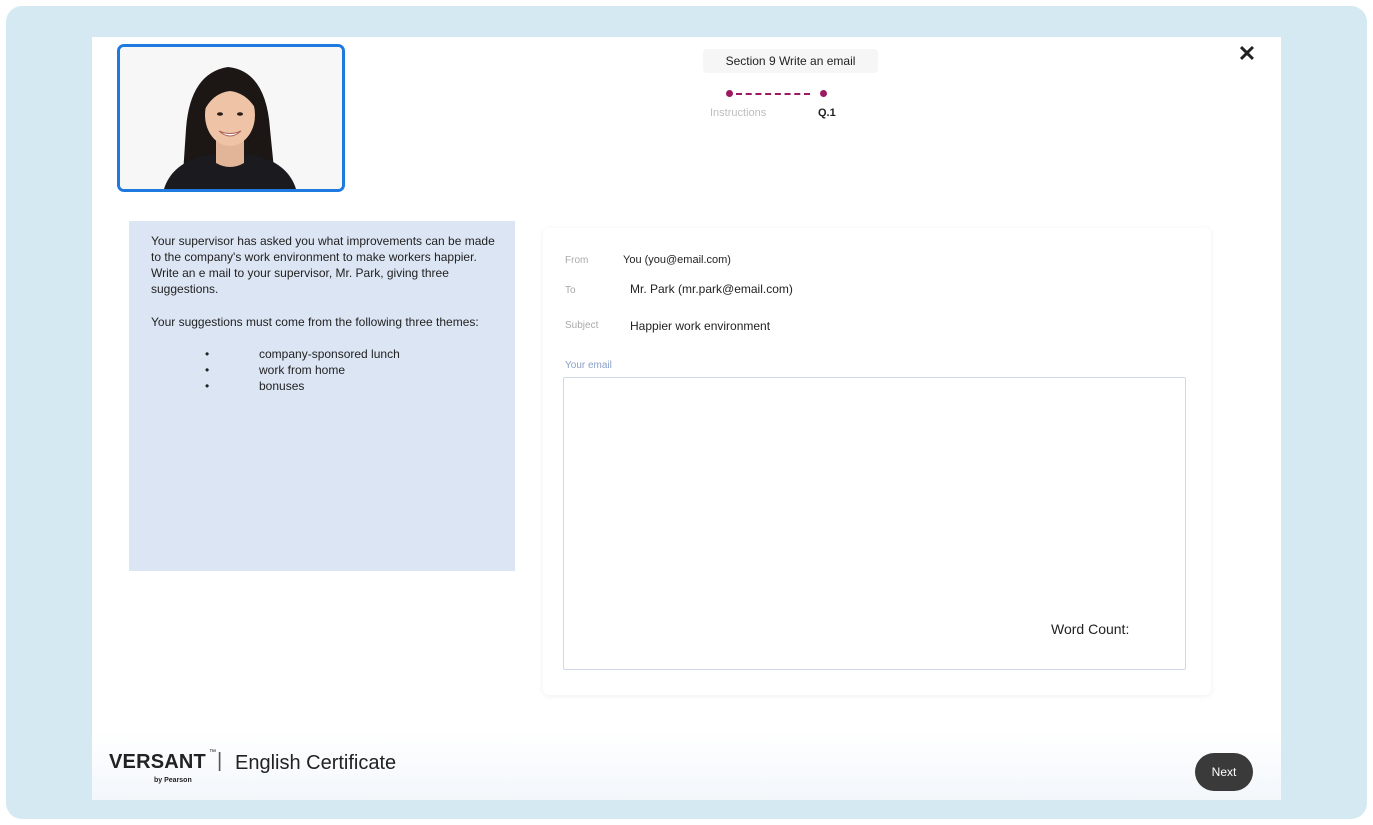  What do you see at coordinates (588, 365) in the screenshot?
I see `email-body-label: Your email` at bounding box center [588, 365].